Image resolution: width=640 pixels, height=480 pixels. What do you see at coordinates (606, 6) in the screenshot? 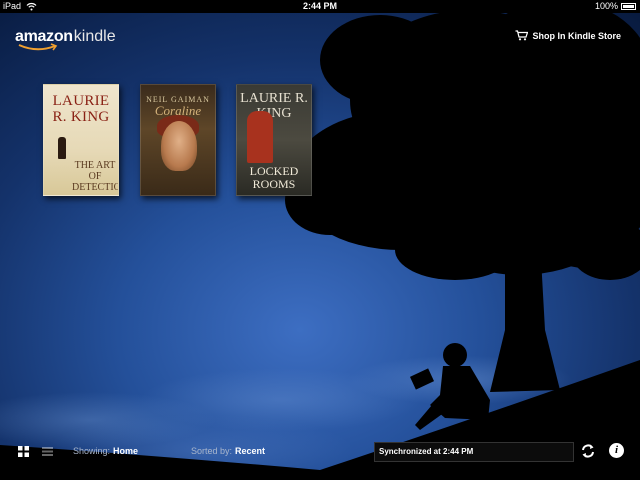
I see `battery-percent: 100%` at bounding box center [606, 6].